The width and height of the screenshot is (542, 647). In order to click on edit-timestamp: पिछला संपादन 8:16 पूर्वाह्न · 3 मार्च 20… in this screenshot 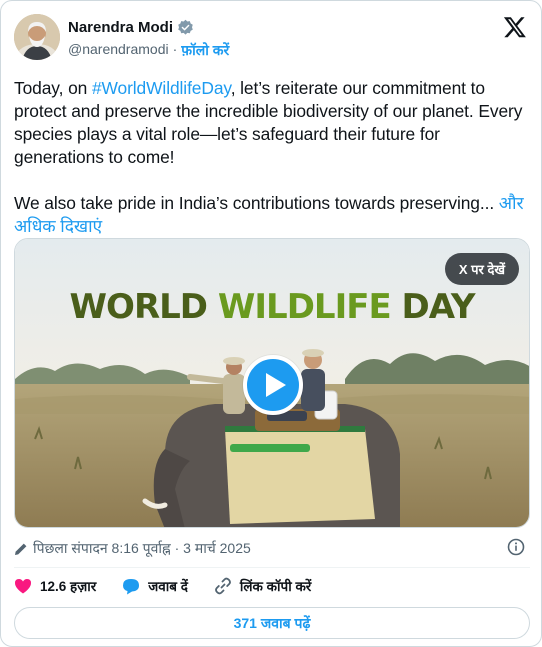, I will do `click(142, 548)`.